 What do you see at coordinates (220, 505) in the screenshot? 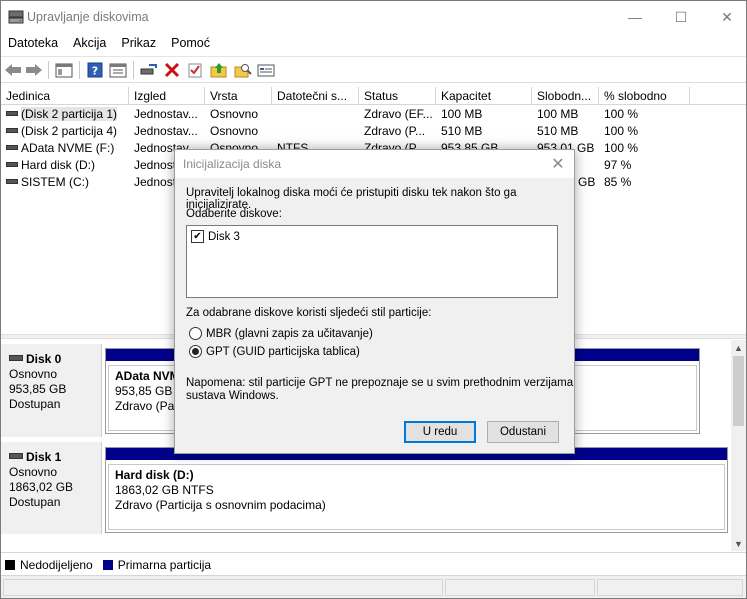
I see `partition-status: Zdravo (Particija s osnovnim podacima)` at bounding box center [220, 505].